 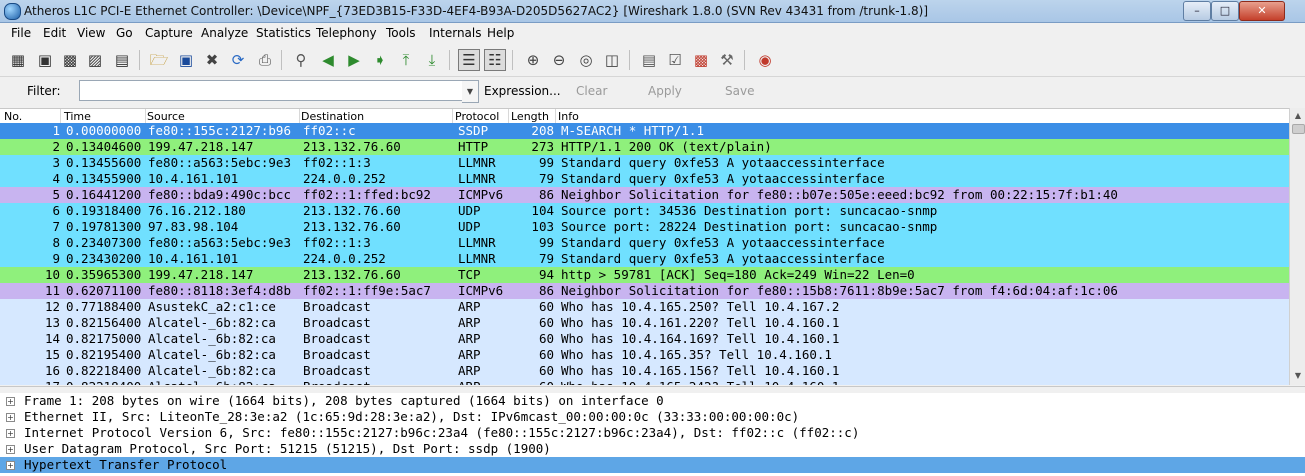 What do you see at coordinates (122, 60) in the screenshot?
I see `restart-capture-icon: ▤` at bounding box center [122, 60].